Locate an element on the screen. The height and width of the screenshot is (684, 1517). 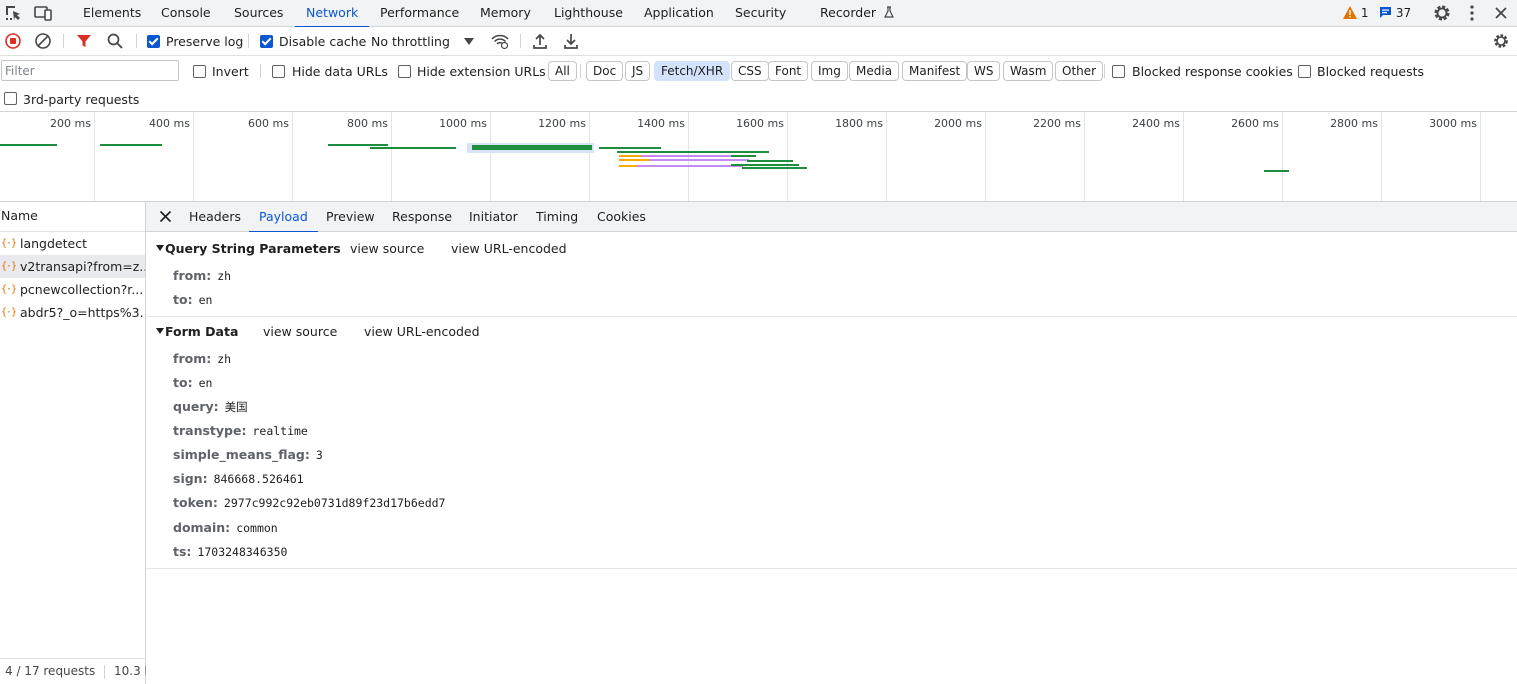
tab-memory: Memory is located at coordinates (505, 13).